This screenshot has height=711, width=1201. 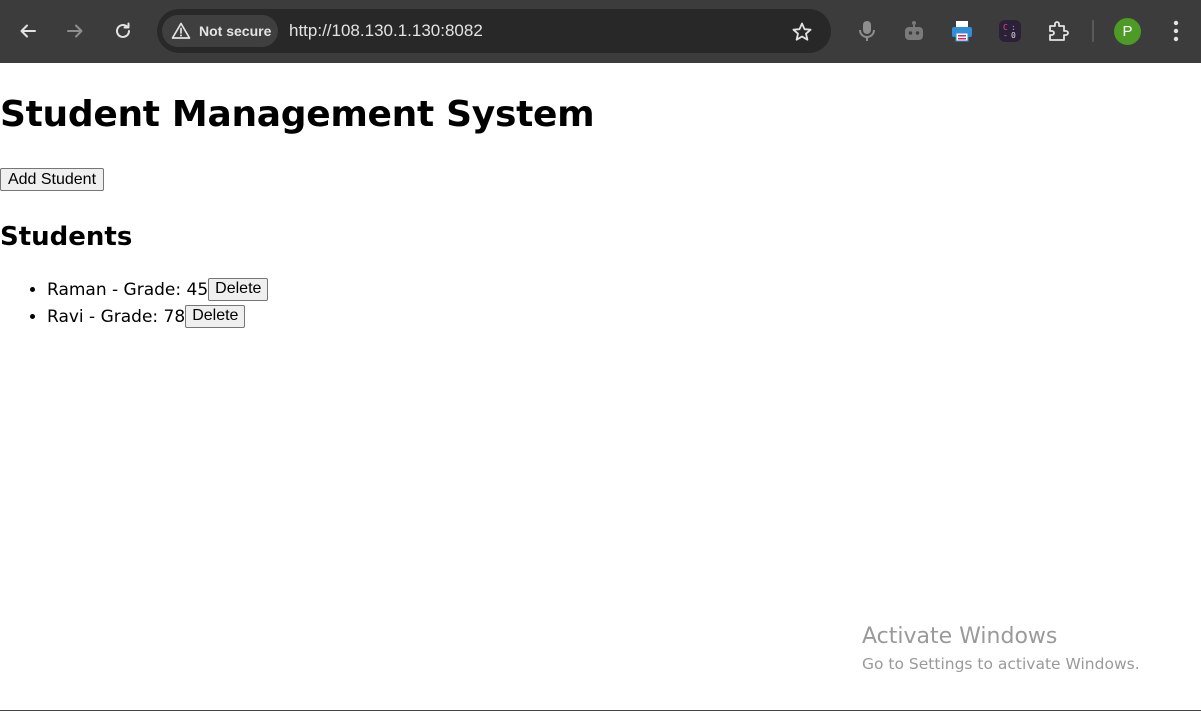 I want to click on security-label: Not secure, so click(x=235, y=31).